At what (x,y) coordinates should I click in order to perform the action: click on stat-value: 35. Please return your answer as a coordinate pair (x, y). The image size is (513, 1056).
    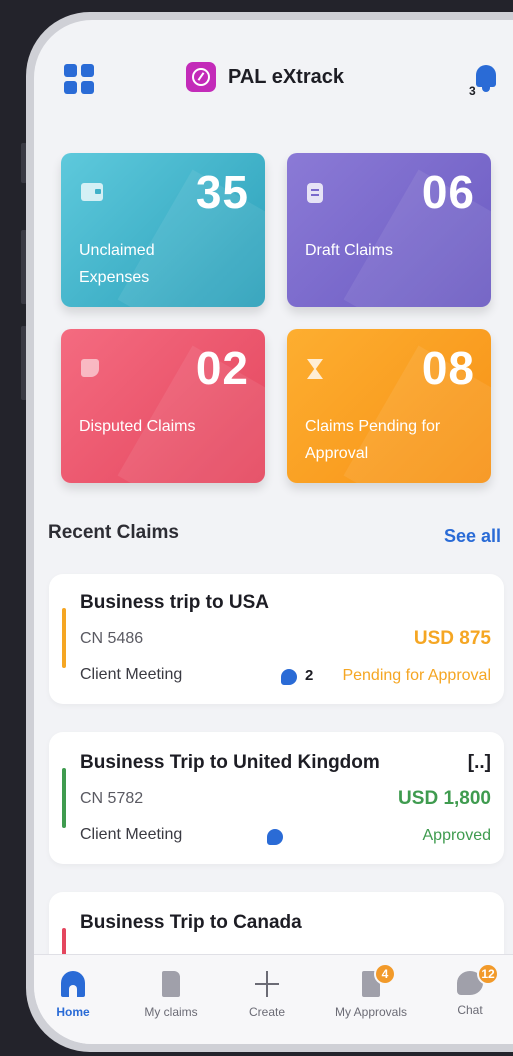
    Looking at the image, I should click on (222, 192).